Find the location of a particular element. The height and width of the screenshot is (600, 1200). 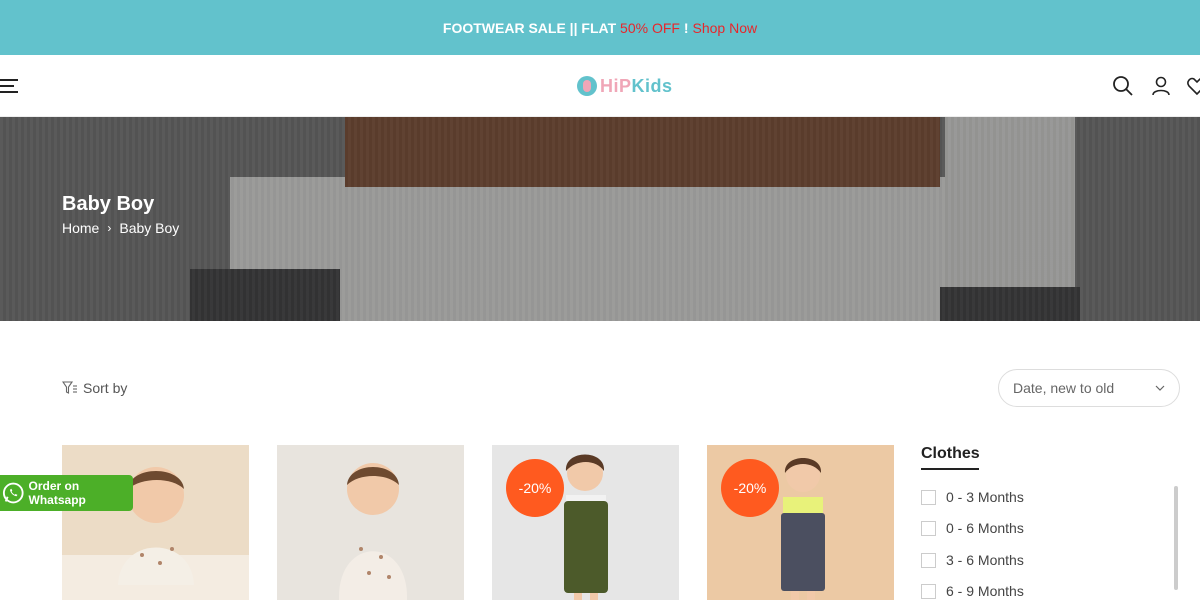

filter-option: 6 - 9 Months is located at coordinates (972, 591).